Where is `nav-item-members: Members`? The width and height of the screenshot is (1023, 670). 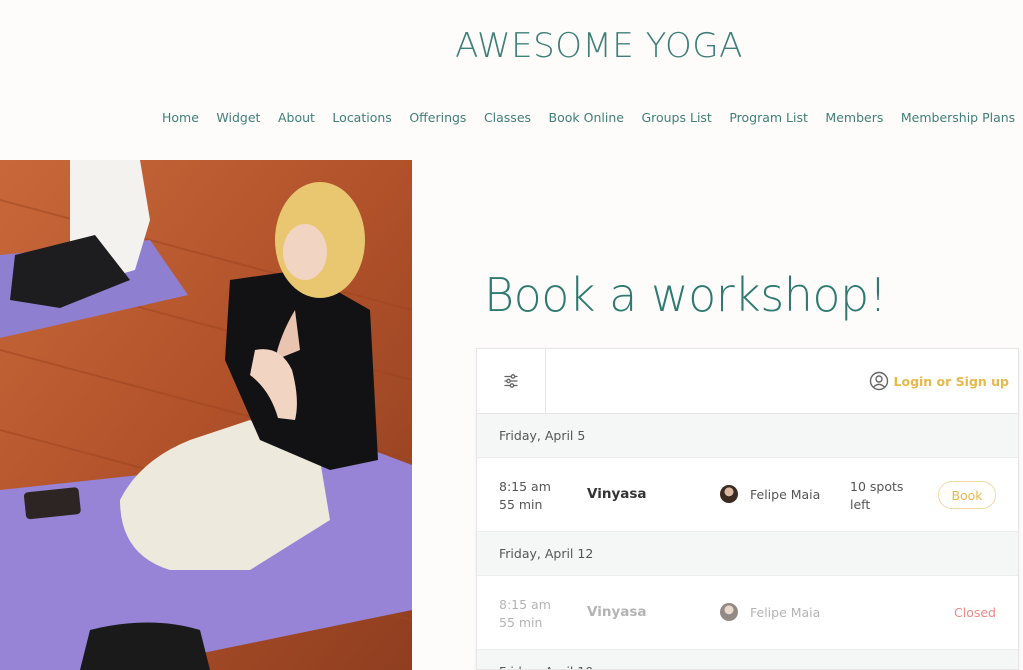 nav-item-members: Members is located at coordinates (854, 117).